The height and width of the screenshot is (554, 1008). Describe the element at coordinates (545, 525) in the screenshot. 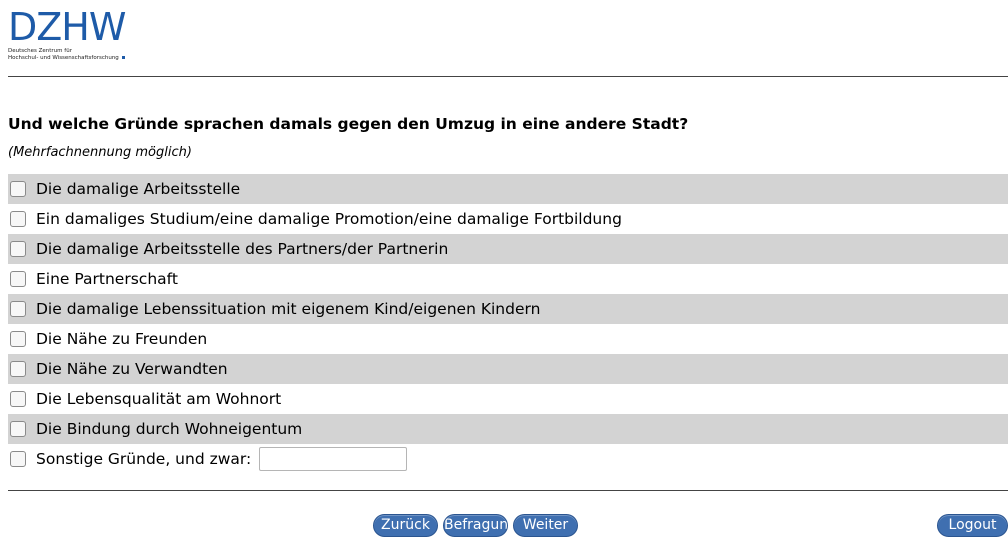

I see `next-button: Weiter` at that location.